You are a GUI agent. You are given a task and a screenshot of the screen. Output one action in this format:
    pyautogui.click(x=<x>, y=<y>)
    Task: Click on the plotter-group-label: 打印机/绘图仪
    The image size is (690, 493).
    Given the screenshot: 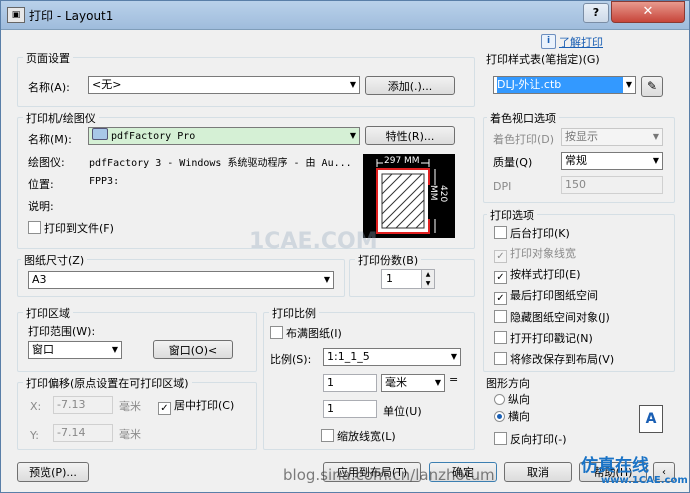 What is the action you would take?
    pyautogui.click(x=61, y=118)
    